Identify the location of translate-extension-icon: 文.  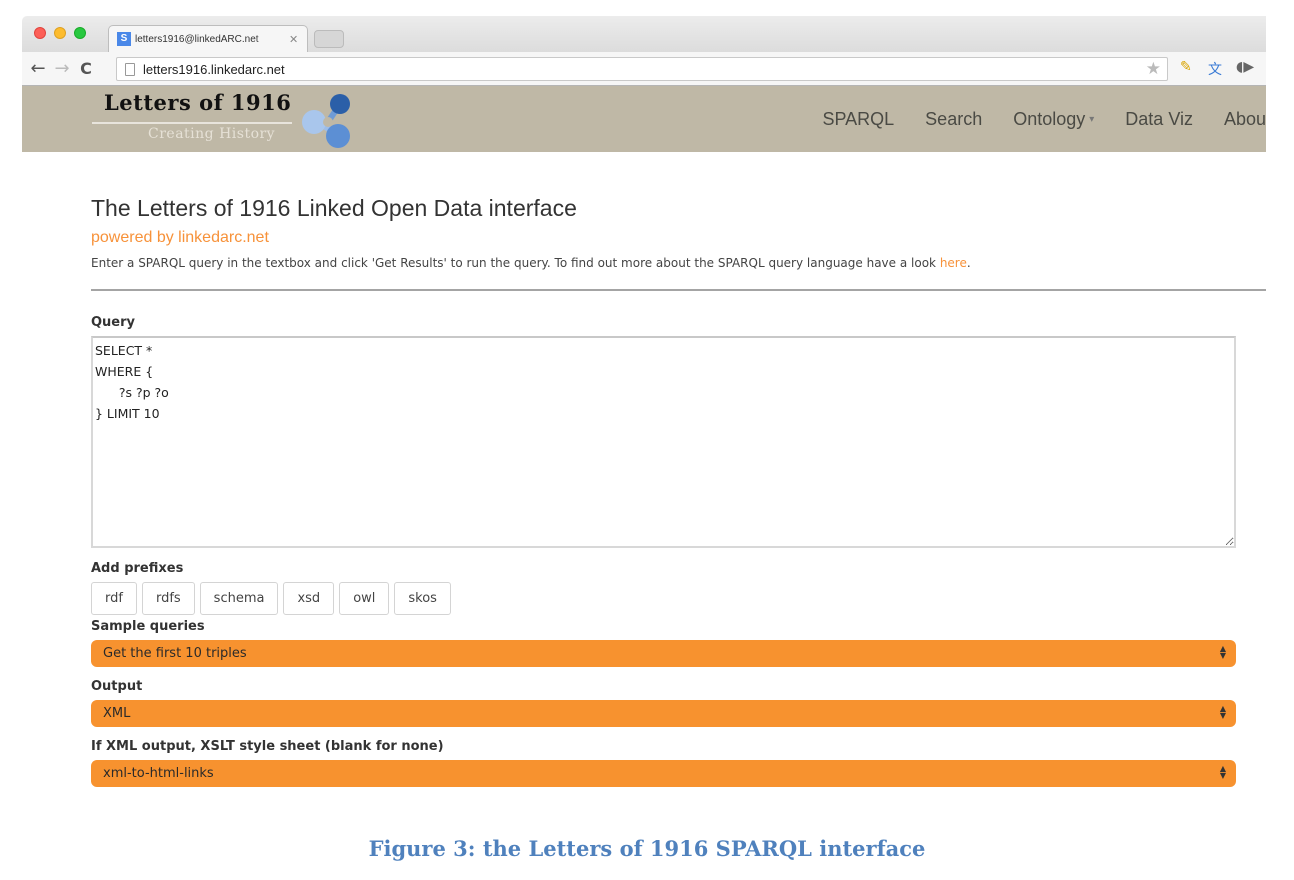
(1215, 69).